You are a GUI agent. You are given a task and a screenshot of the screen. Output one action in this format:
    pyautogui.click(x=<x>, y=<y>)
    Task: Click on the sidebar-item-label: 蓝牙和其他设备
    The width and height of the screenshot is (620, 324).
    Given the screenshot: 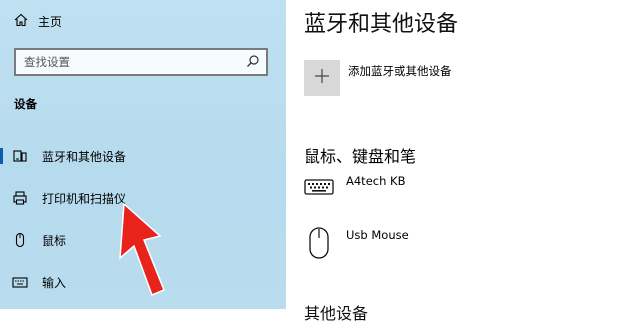 What is the action you would take?
    pyautogui.click(x=84, y=156)
    